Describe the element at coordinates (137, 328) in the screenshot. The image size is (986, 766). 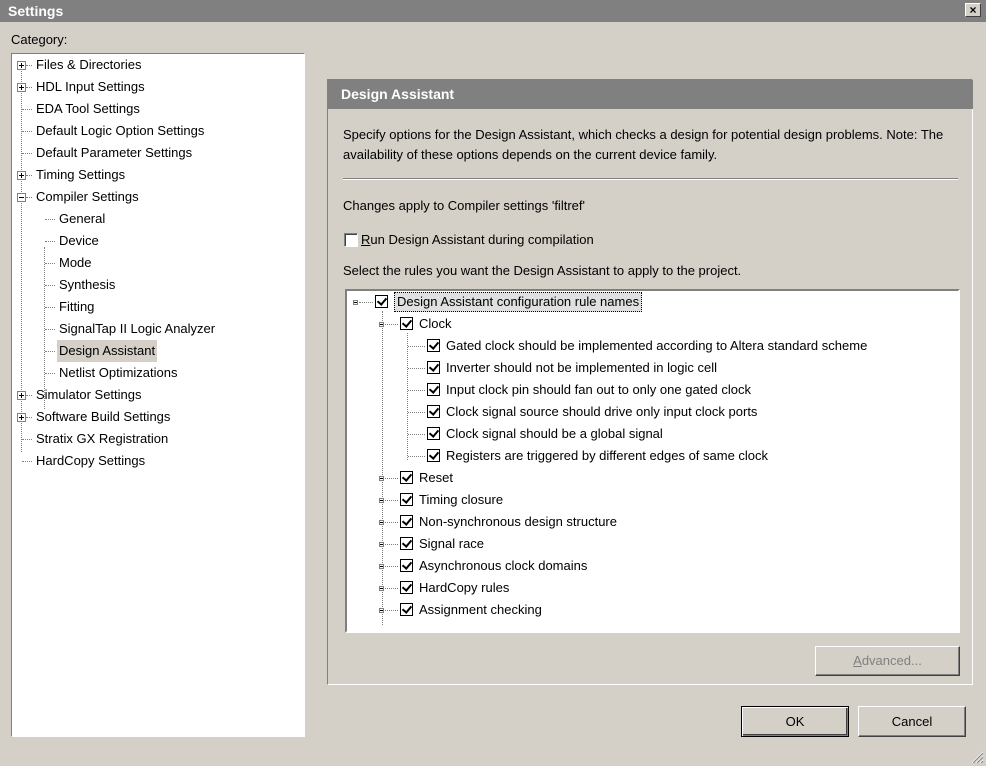
I see `tree-item-label: SignalTap II Logic Analyzer` at that location.